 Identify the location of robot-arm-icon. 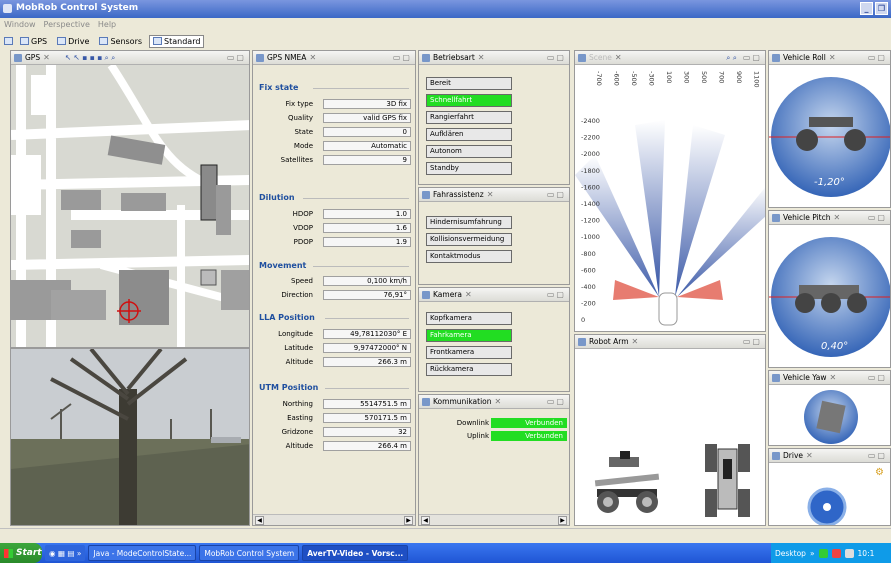
(582, 341).